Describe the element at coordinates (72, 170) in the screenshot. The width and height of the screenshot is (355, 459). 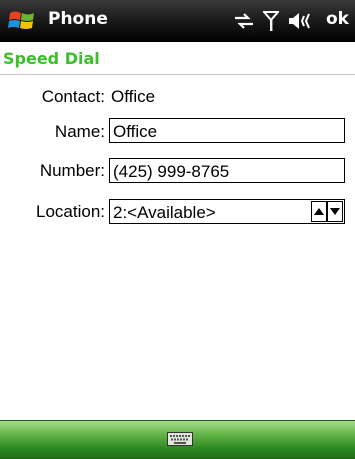
I see `number-label: Number:` at that location.